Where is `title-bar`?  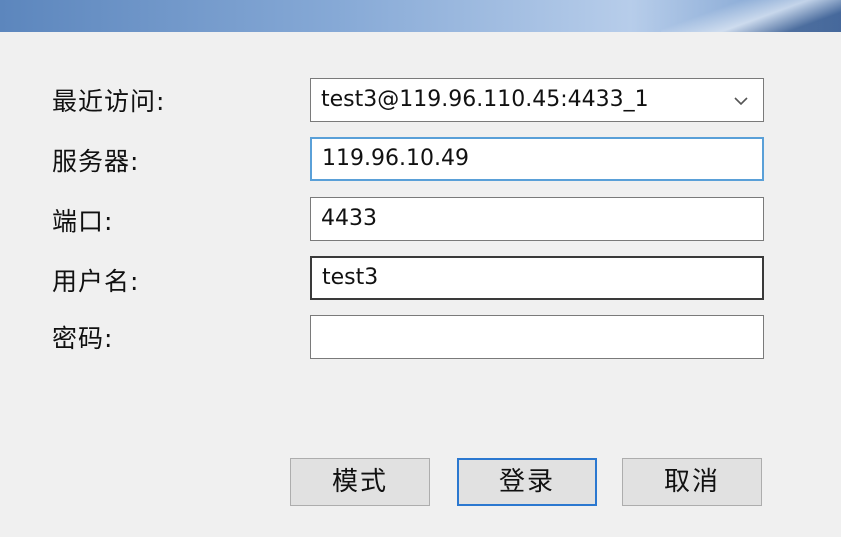 title-bar is located at coordinates (420, 16).